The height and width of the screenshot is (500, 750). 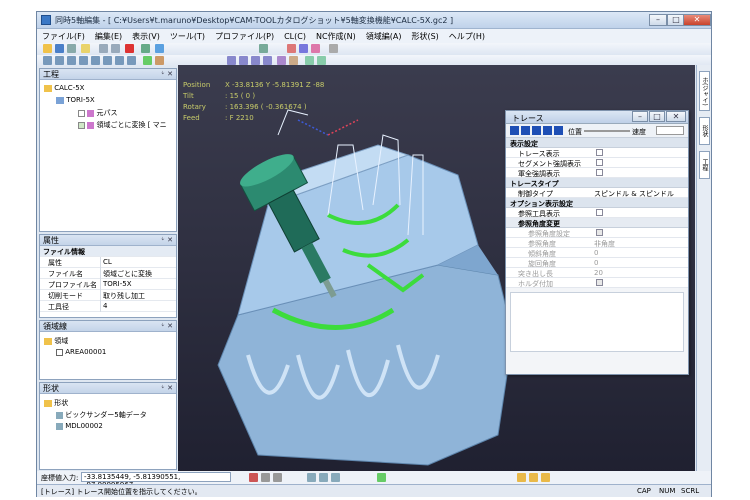 What do you see at coordinates (597, 223) in the screenshot?
I see `section-angle-change: 参照角度変更` at bounding box center [597, 223].